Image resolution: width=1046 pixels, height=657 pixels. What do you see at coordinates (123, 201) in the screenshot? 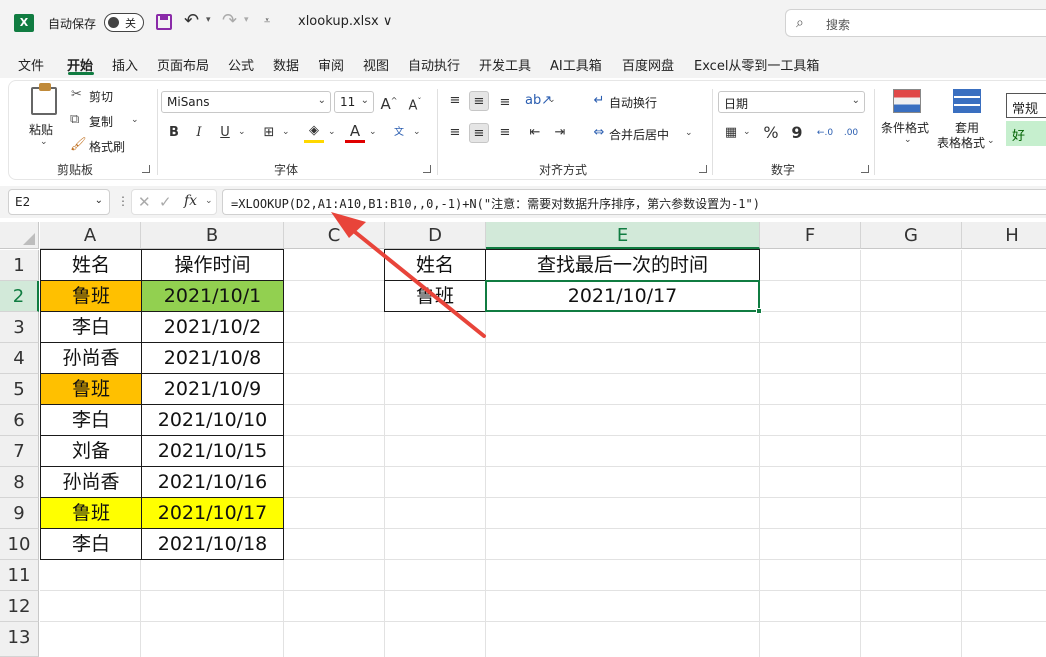
I see `more-options-icon: ⋮` at bounding box center [123, 201].